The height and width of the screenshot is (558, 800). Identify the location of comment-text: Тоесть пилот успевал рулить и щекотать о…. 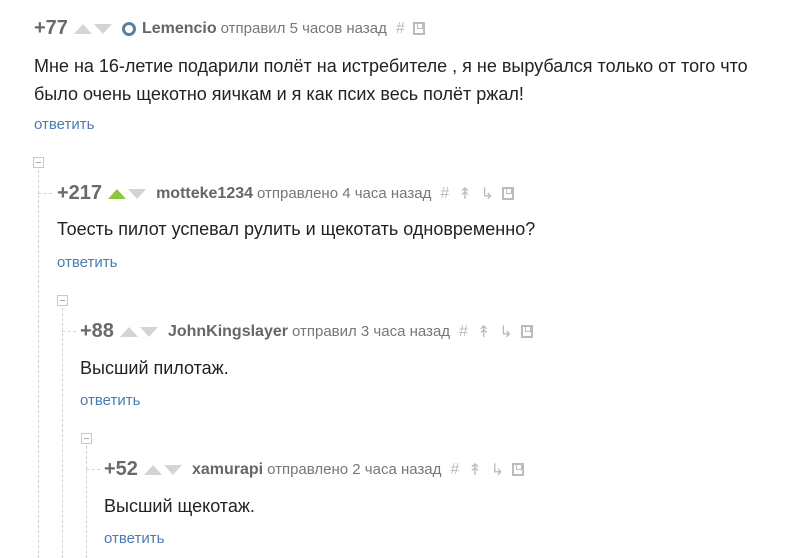
(296, 229).